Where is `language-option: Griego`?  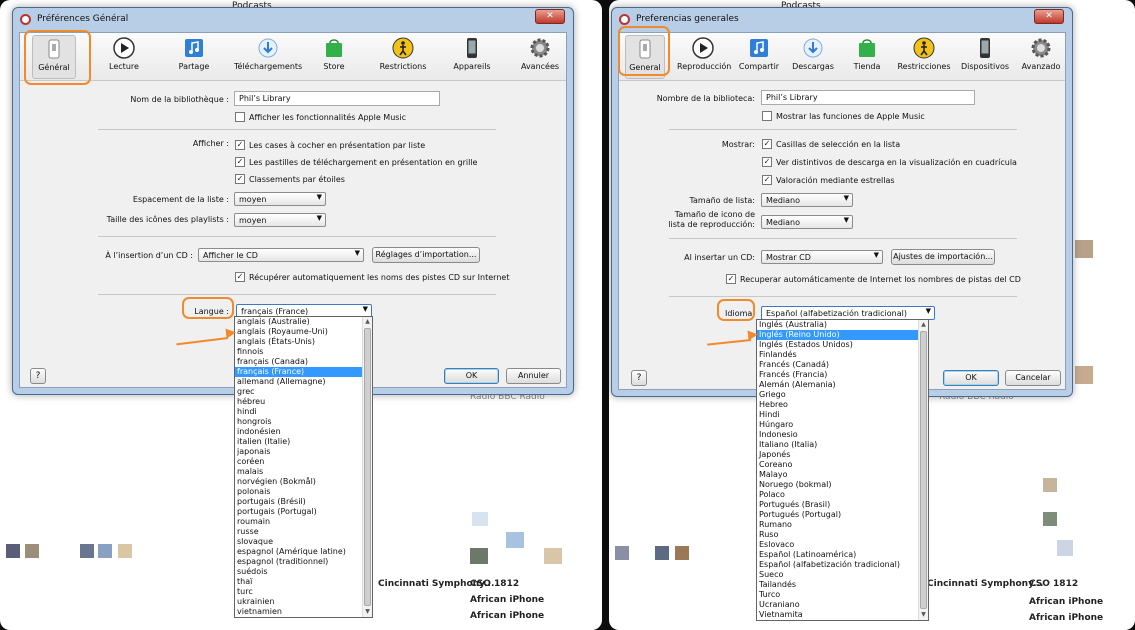
language-option: Griego is located at coordinates (842, 395).